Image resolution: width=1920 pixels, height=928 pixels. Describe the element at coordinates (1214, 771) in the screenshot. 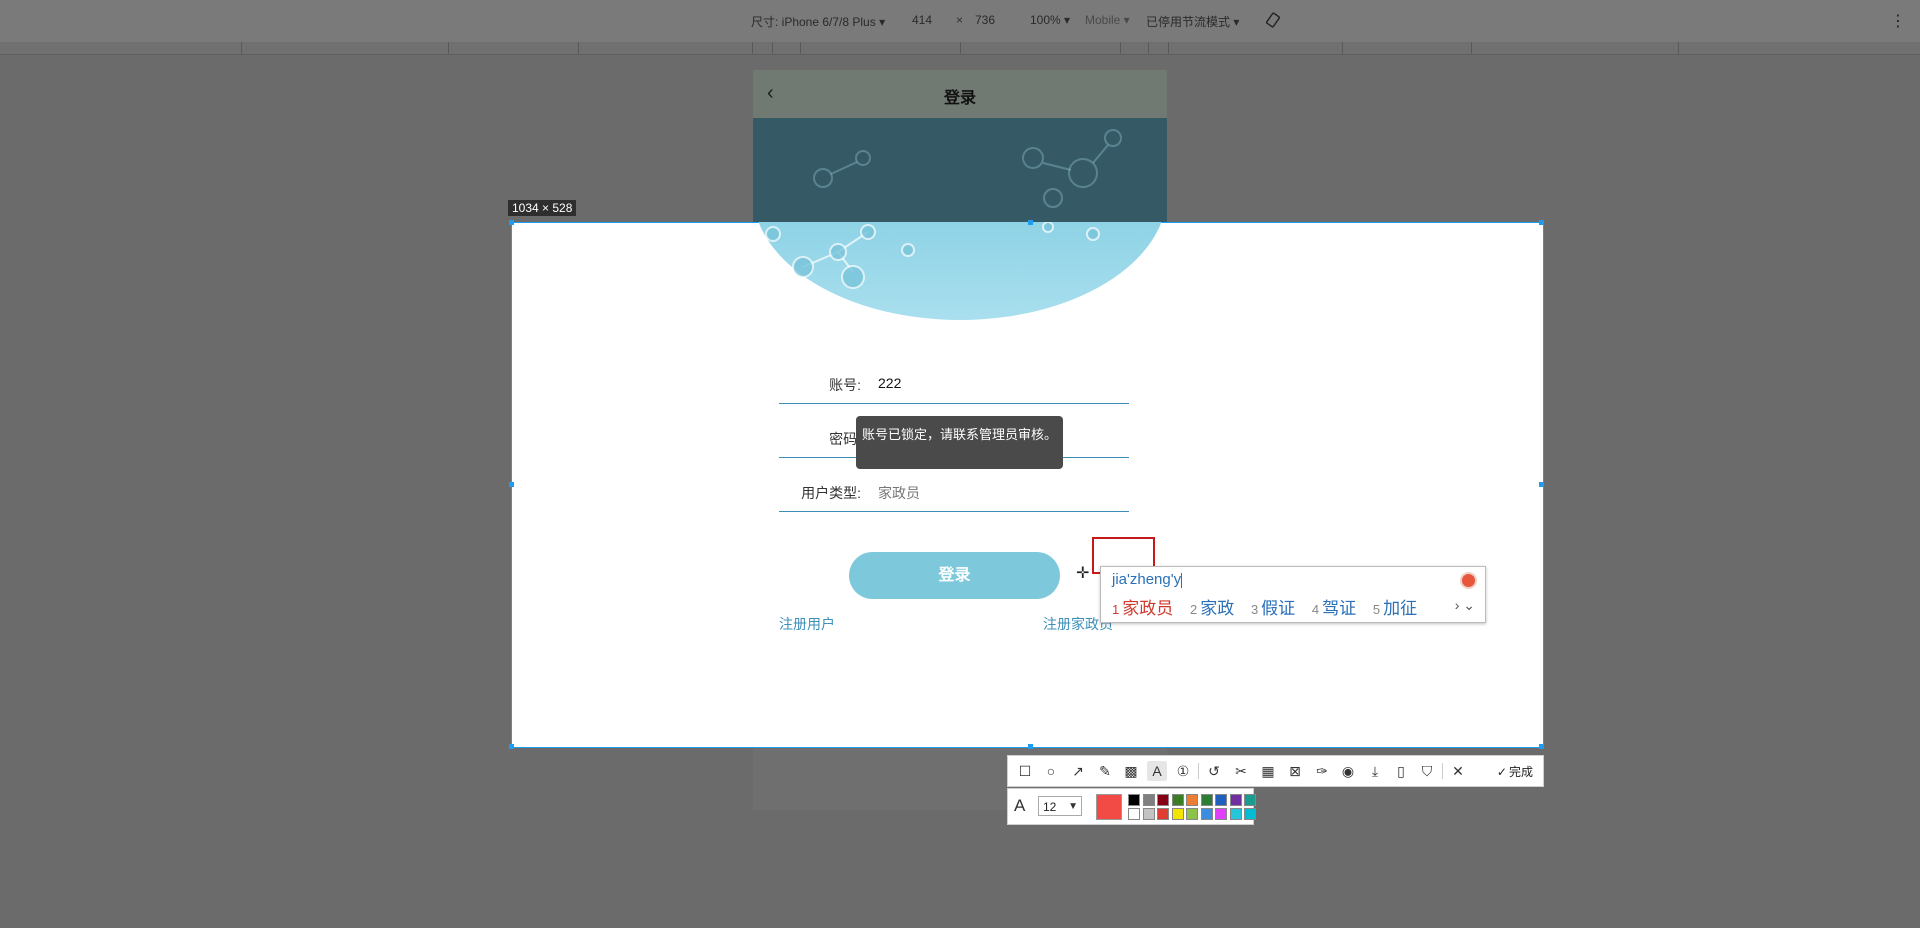

I see `undo-icon: ↺` at that location.